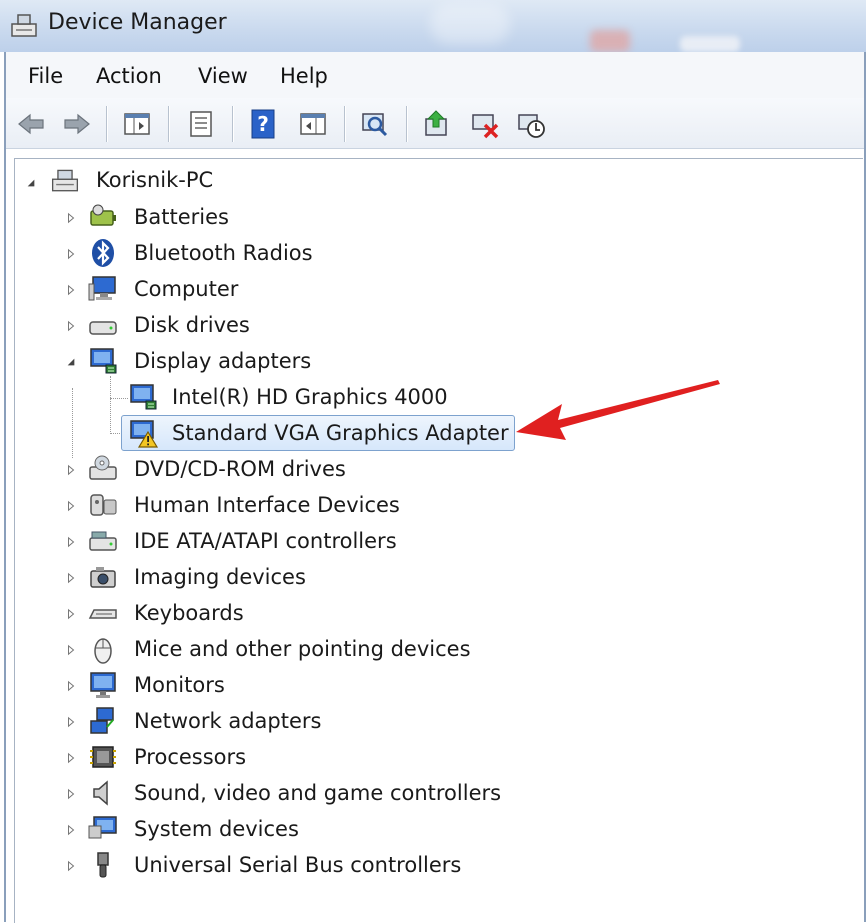 This screenshot has height=923, width=866. What do you see at coordinates (267, 505) in the screenshot?
I see `category-label: Human Interface Devices` at bounding box center [267, 505].